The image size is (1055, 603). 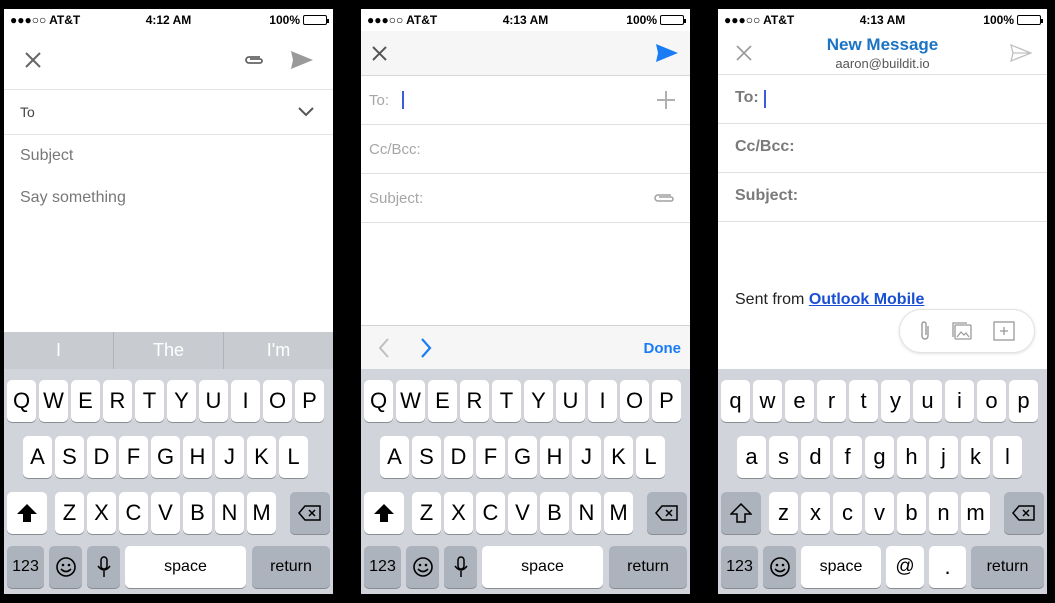 I want to click on key-u: u, so click(x=927, y=401).